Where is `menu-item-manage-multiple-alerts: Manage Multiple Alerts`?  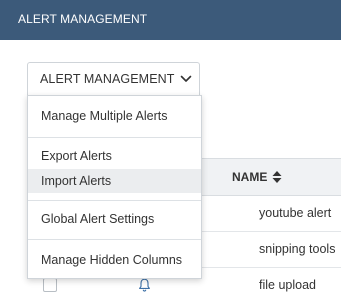 menu-item-manage-multiple-alerts: Manage Multiple Alerts is located at coordinates (114, 116).